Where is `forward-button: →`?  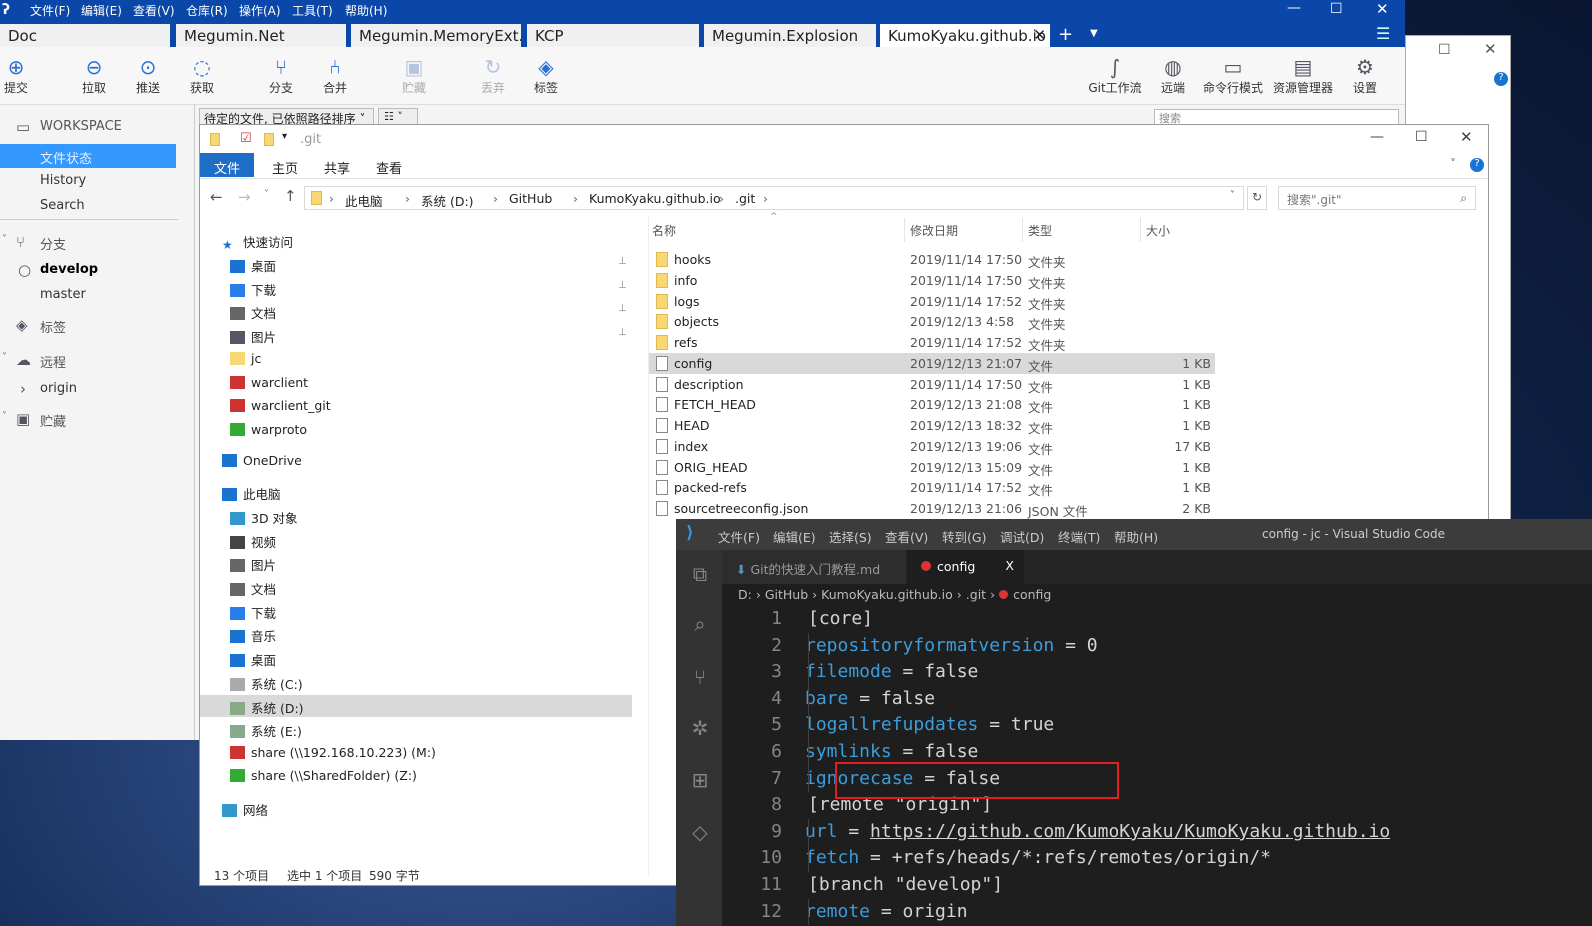
forward-button: → is located at coordinates (244, 197).